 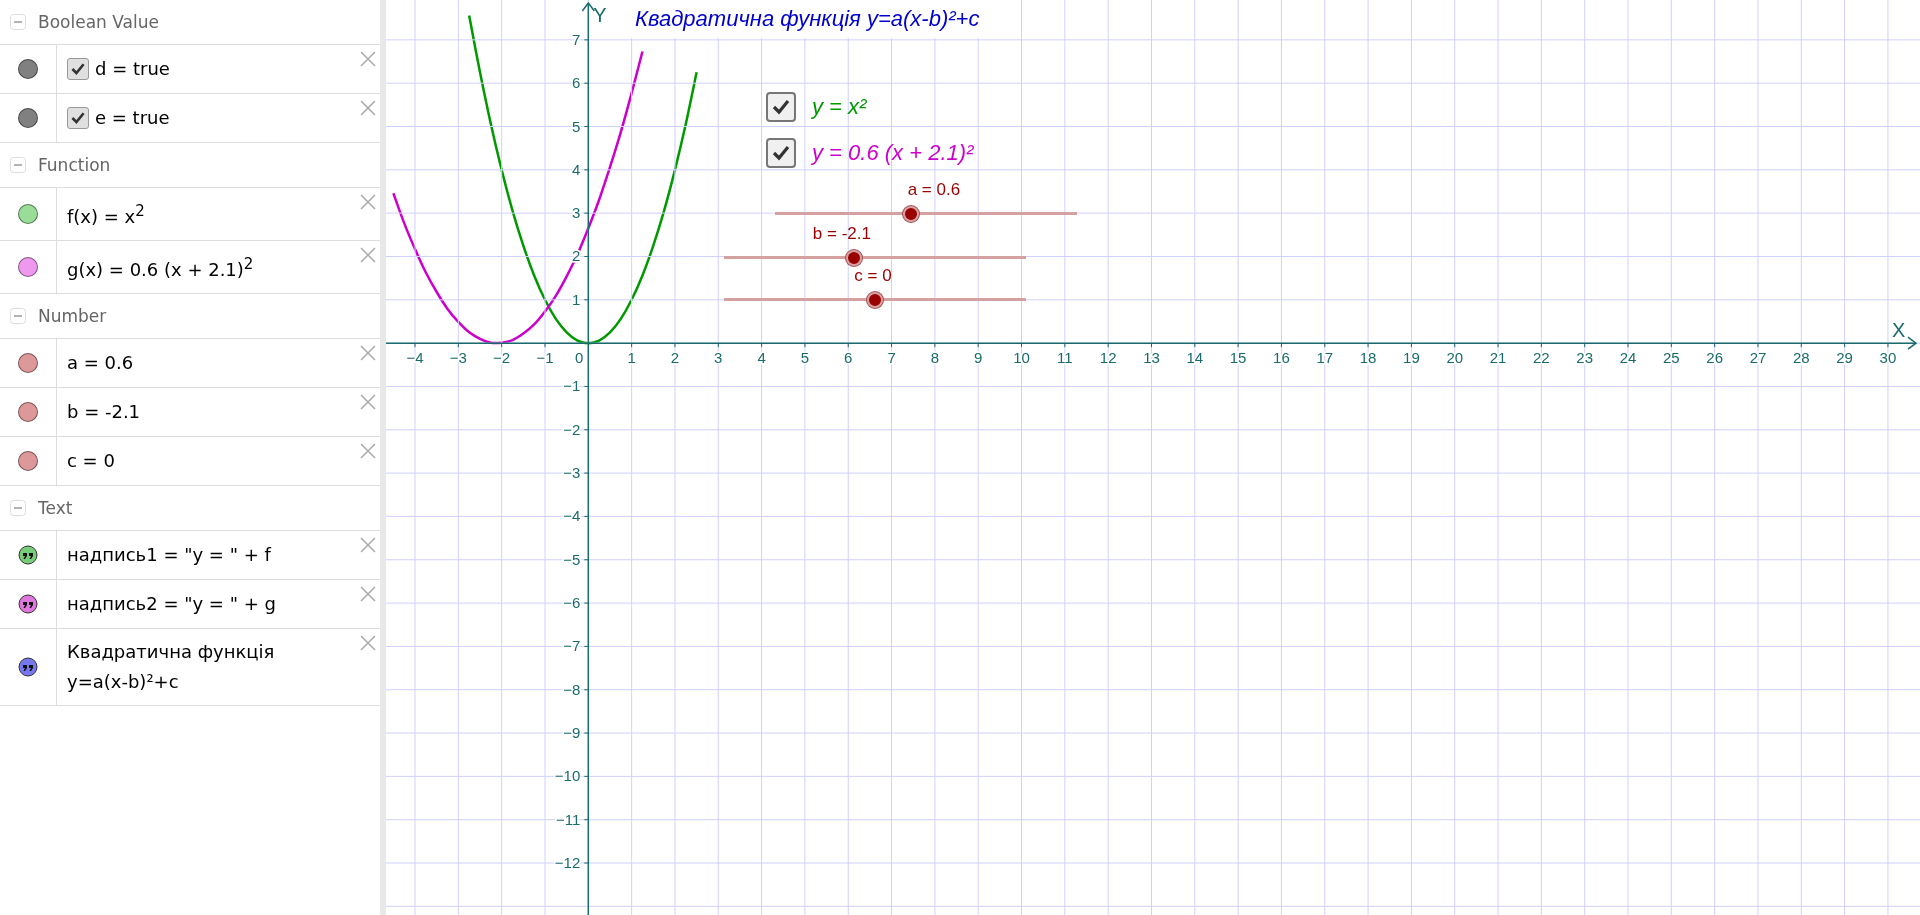 I want to click on y-tick-label: 4, so click(x=576, y=169).